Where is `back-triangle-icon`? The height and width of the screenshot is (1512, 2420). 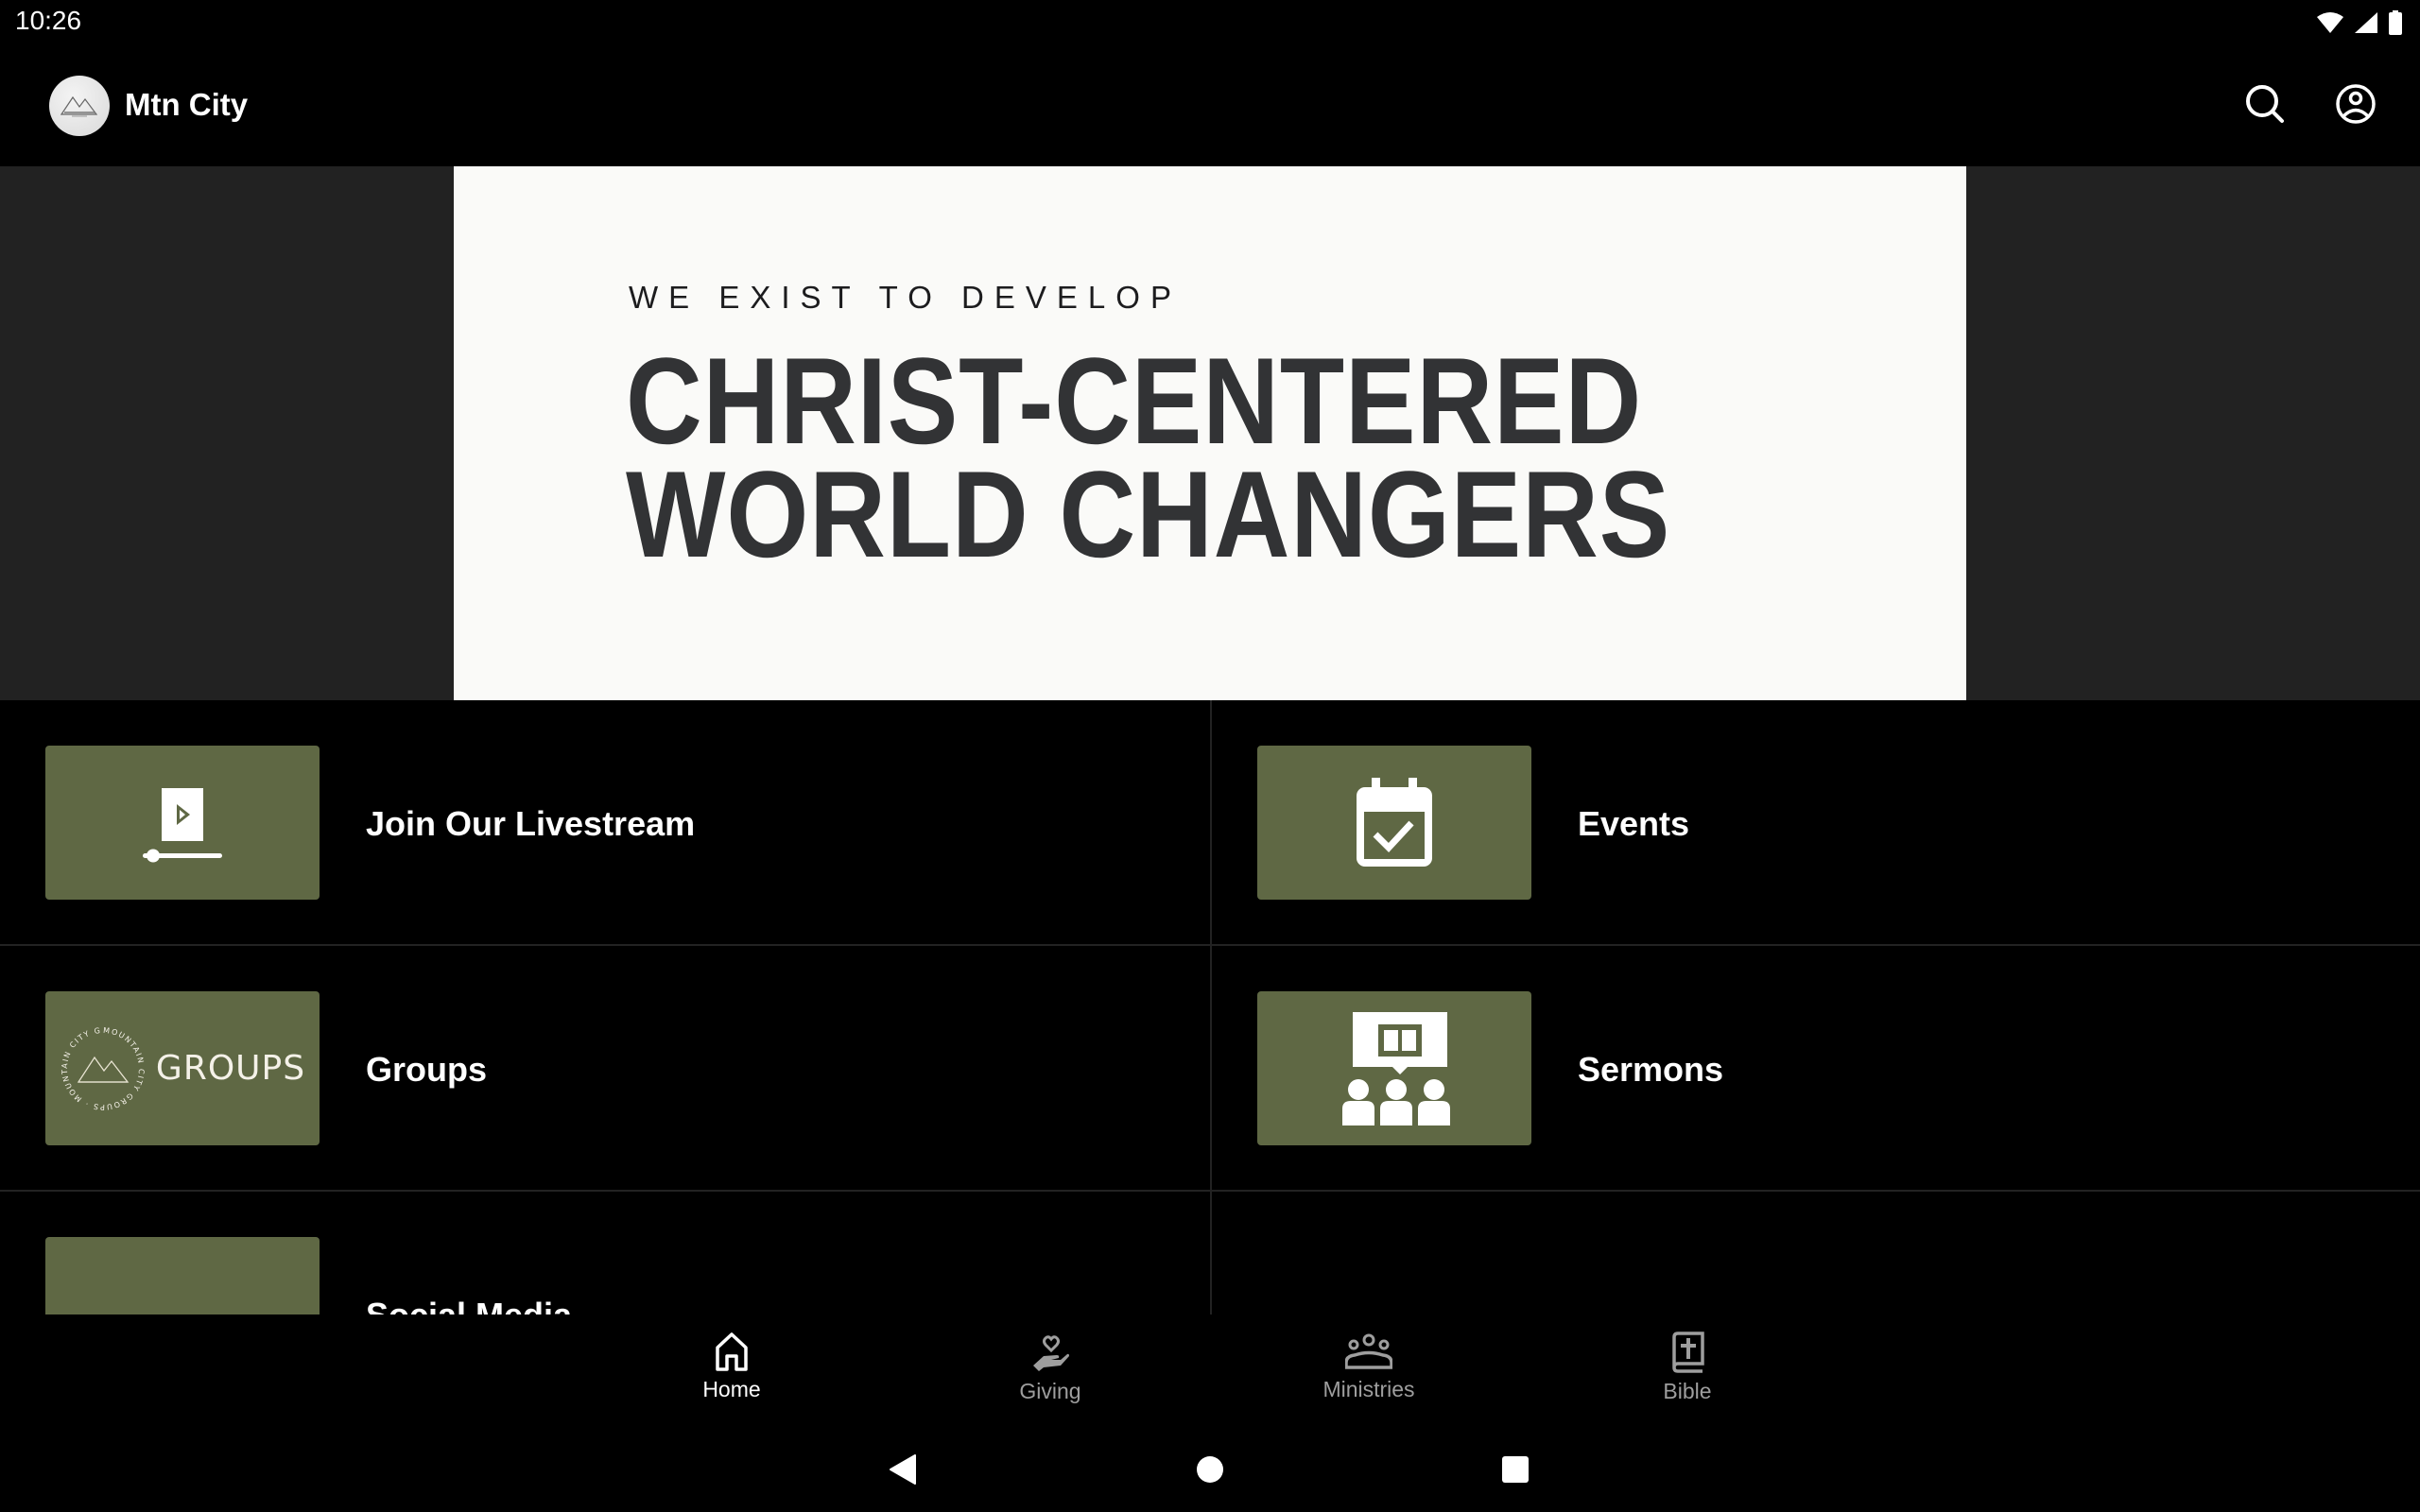 back-triangle-icon is located at coordinates (903, 1469).